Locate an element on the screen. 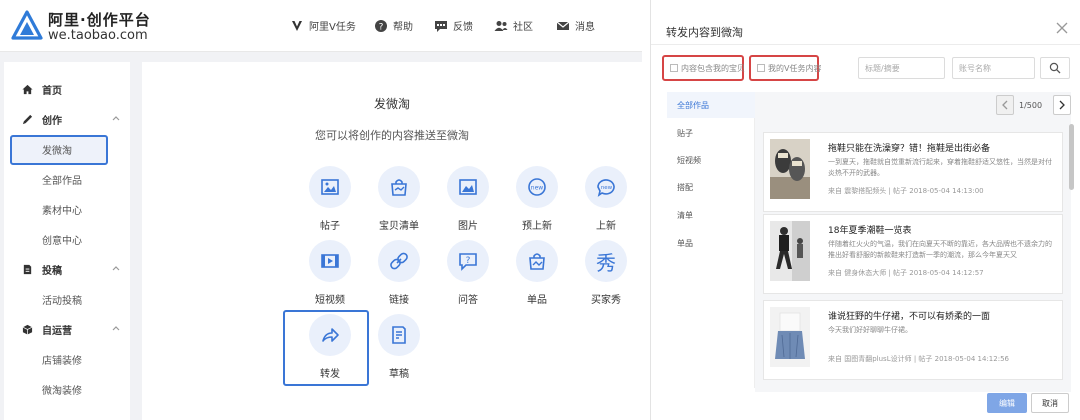 The width and height of the screenshot is (1080, 420). account-search-input: 账号名称 is located at coordinates (993, 68).